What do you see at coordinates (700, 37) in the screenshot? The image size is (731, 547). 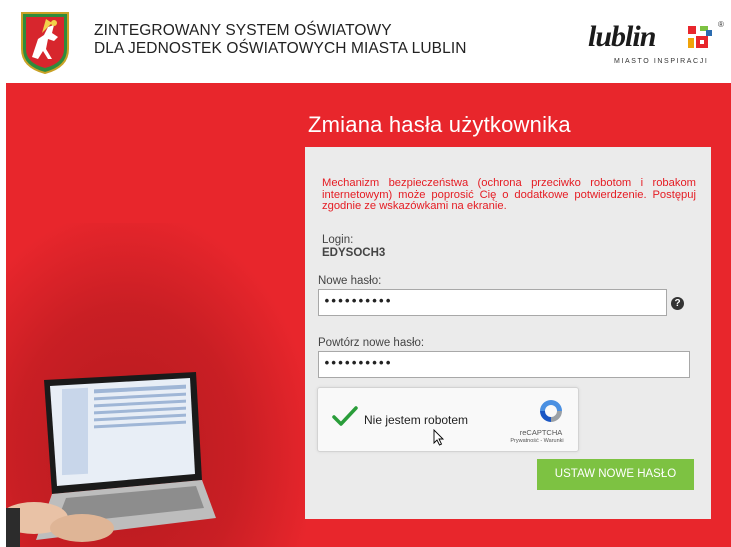 I see `lublin-mark-icon` at bounding box center [700, 37].